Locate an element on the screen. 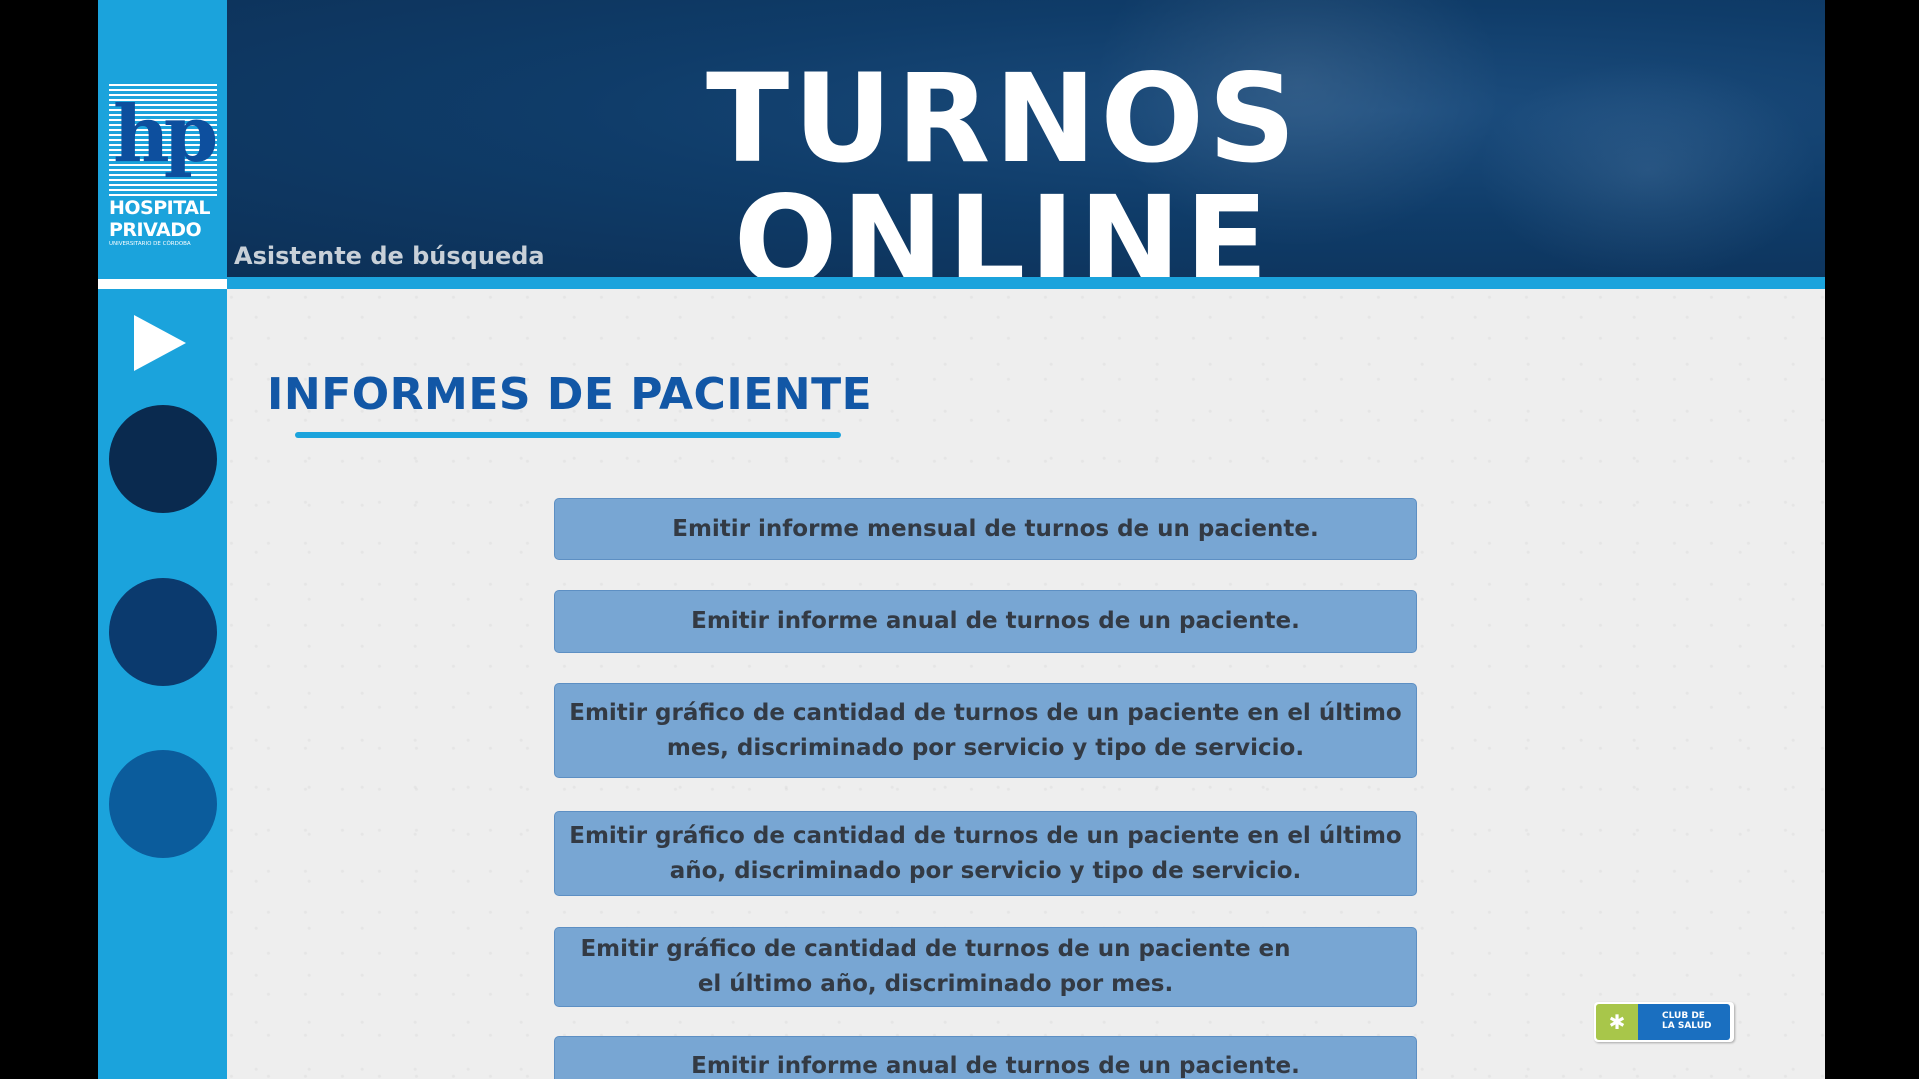  club-badge-label: CLUB DE LA SALUD is located at coordinates (1684, 1022).